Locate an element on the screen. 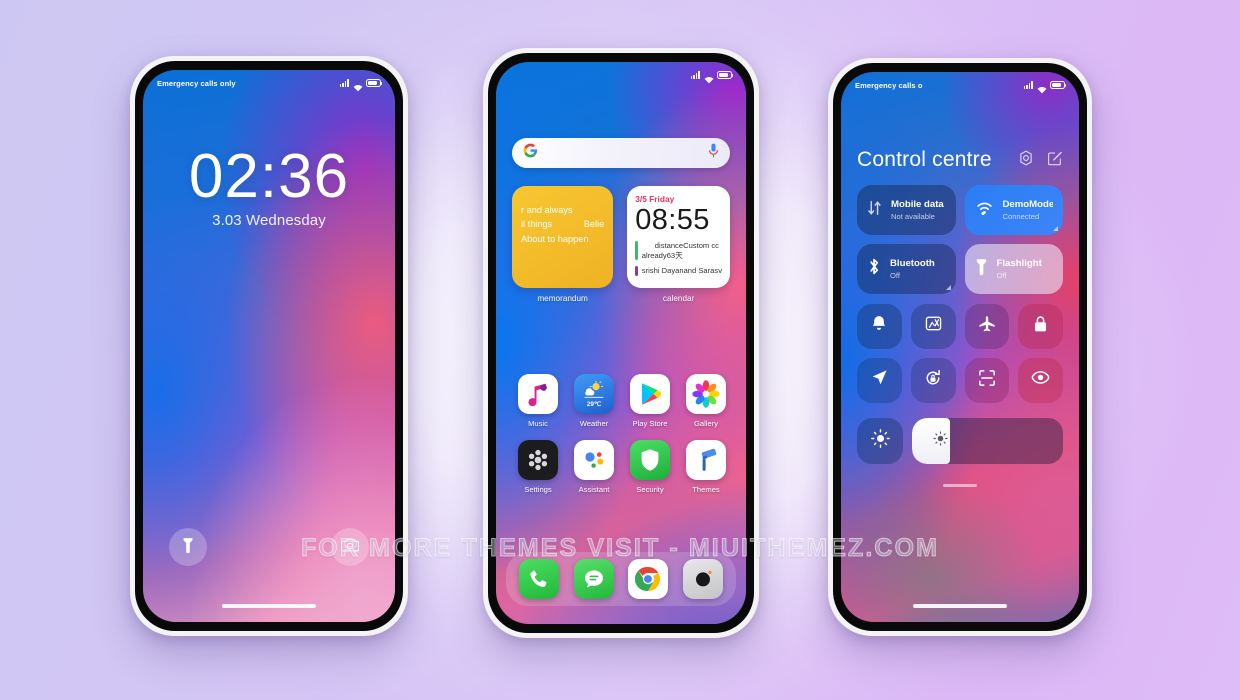 The image size is (1240, 700). chrome-icon is located at coordinates (648, 579).